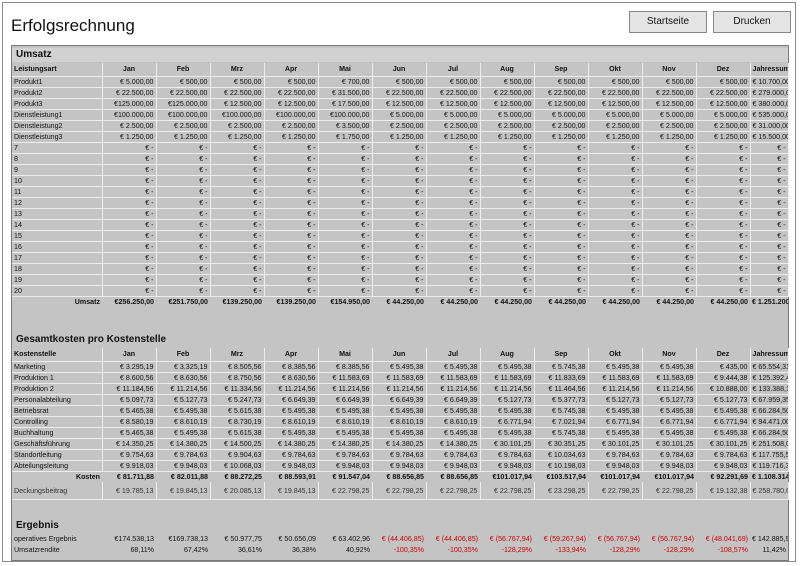  Describe the element at coordinates (723, 355) in the screenshot. I see `month-header-dez: Dez` at that location.